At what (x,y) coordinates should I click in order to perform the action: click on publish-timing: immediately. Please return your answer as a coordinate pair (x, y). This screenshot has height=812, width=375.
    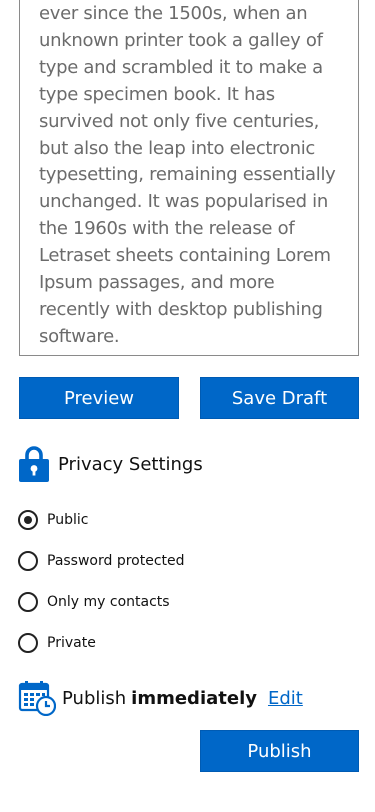
    Looking at the image, I should click on (194, 698).